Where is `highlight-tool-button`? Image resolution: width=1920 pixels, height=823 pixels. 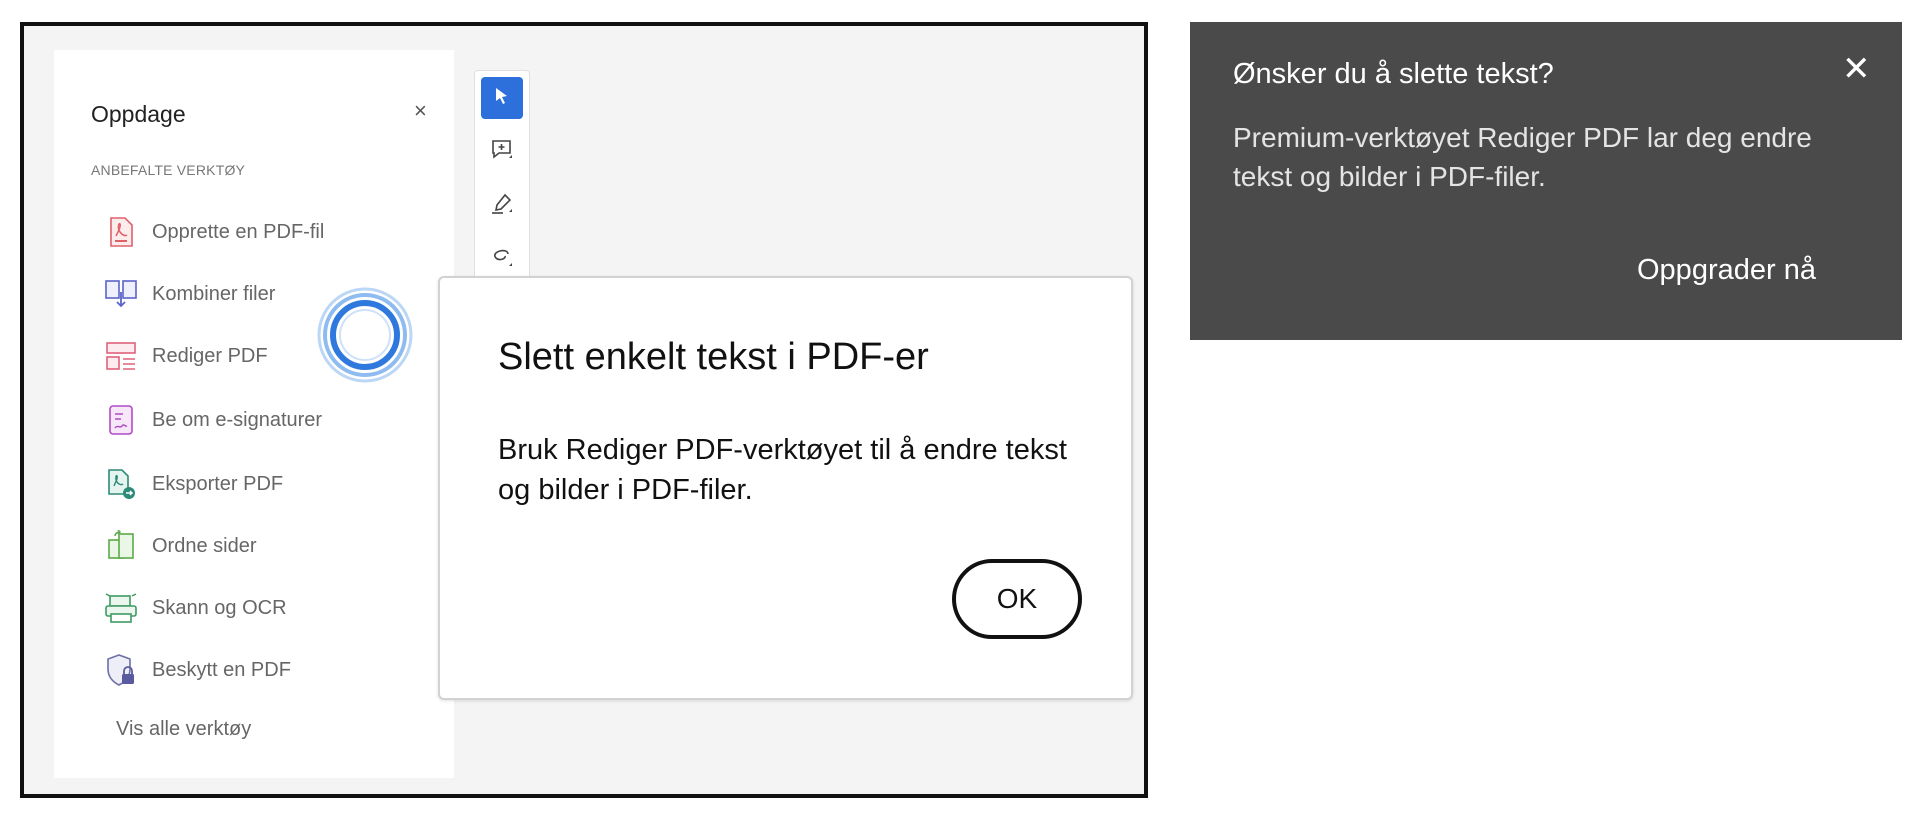
highlight-tool-button is located at coordinates (502, 206).